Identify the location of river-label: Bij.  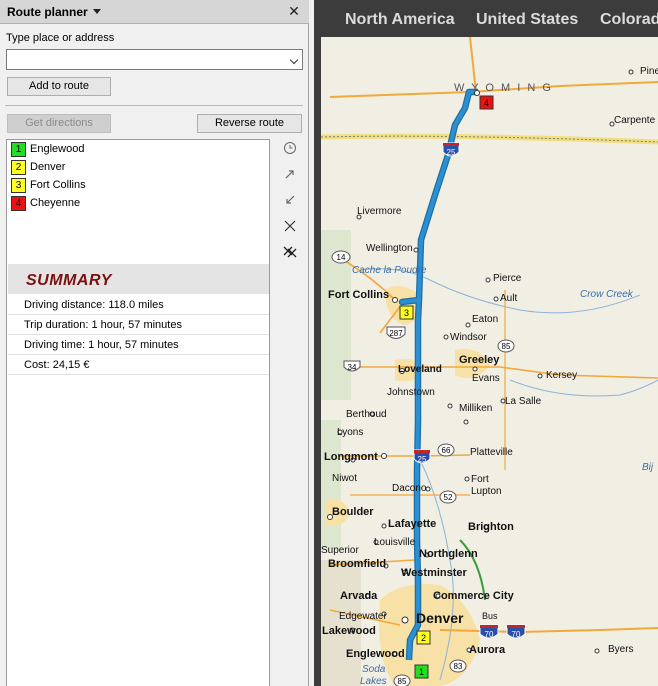
(648, 467).